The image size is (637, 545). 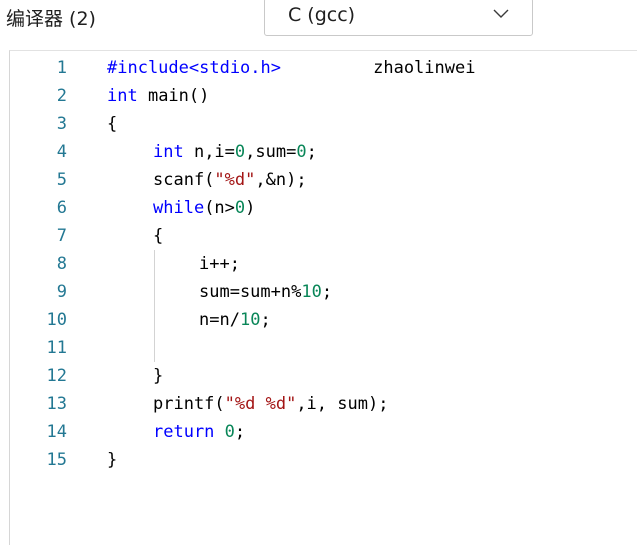 I want to click on code-token-keyword: #include<stdio.h>, so click(x=194, y=68).